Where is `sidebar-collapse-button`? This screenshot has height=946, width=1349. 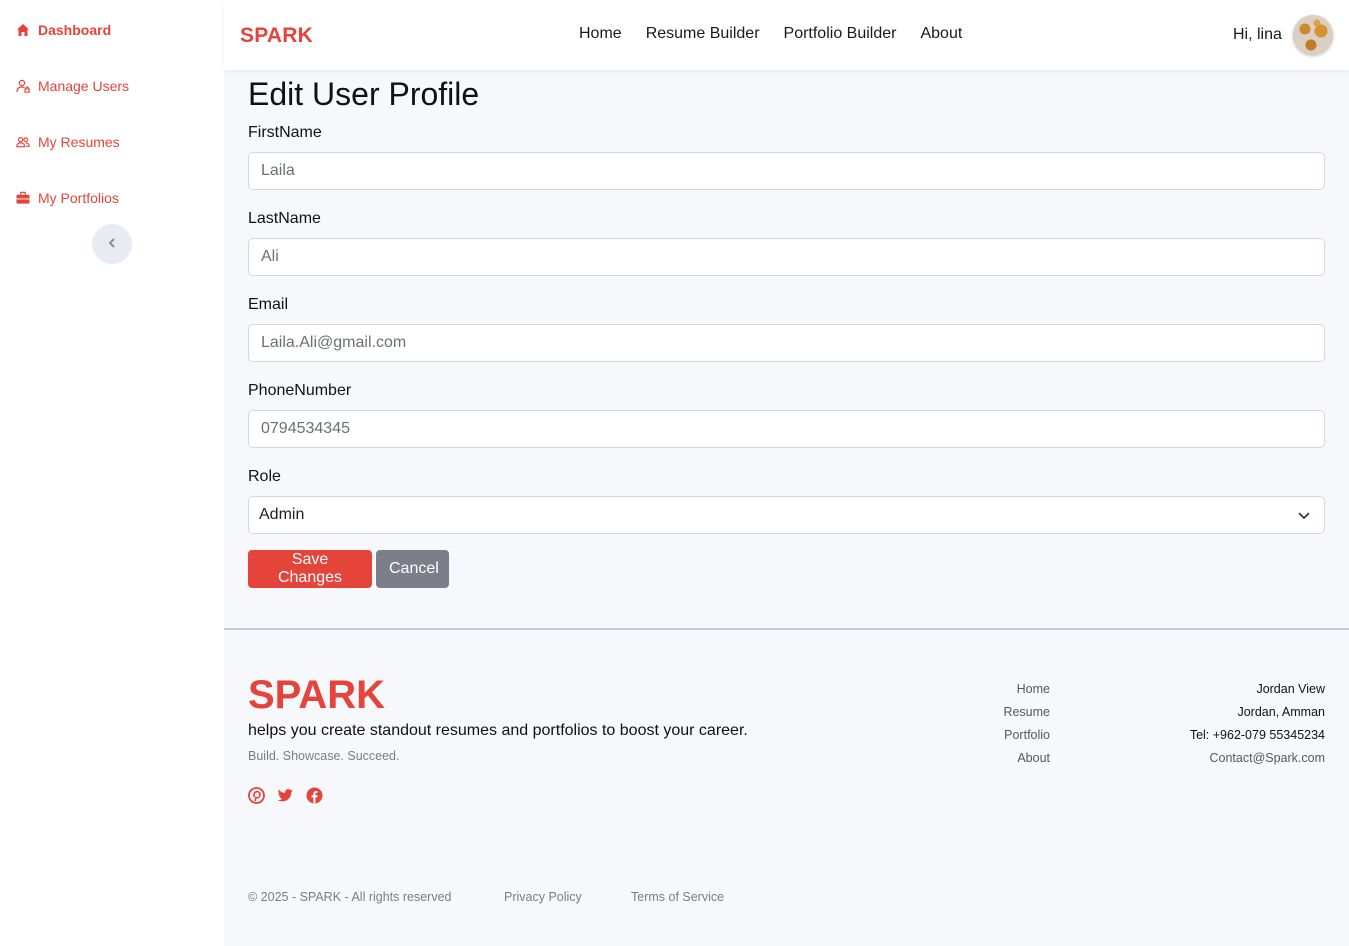
sidebar-collapse-button is located at coordinates (112, 244).